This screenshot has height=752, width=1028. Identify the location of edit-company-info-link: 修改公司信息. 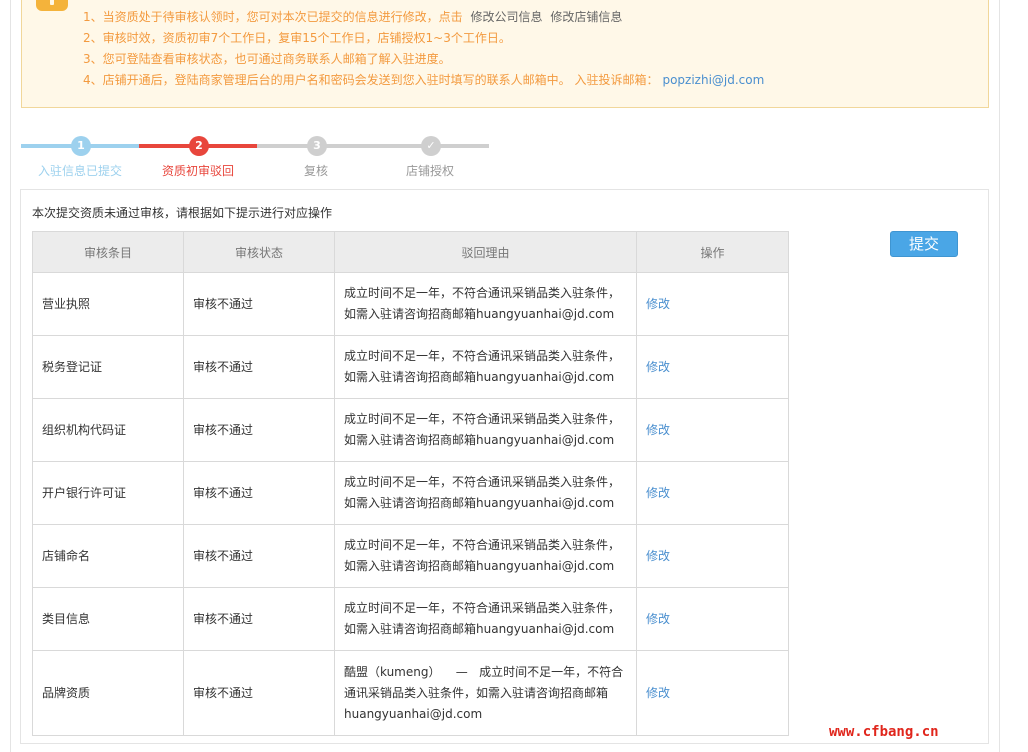
(506, 17).